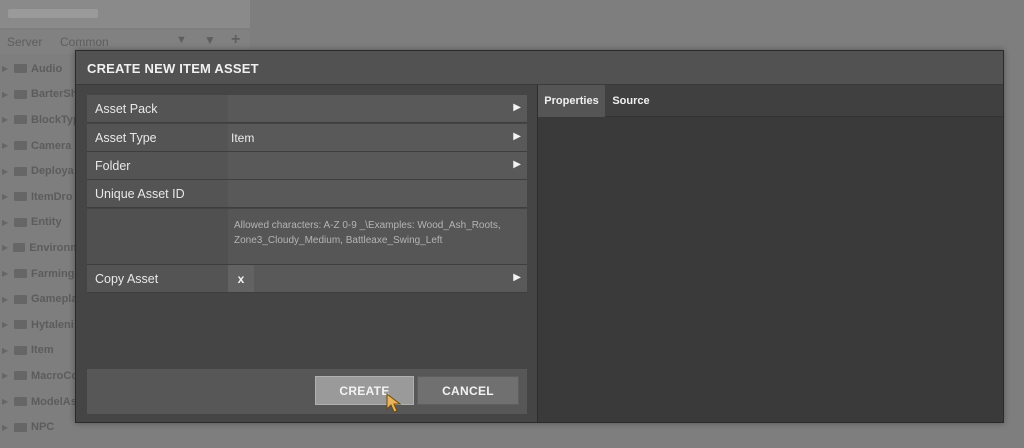 The image size is (1024, 448). I want to click on copy-asset-label: Copy Asset, so click(127, 279).